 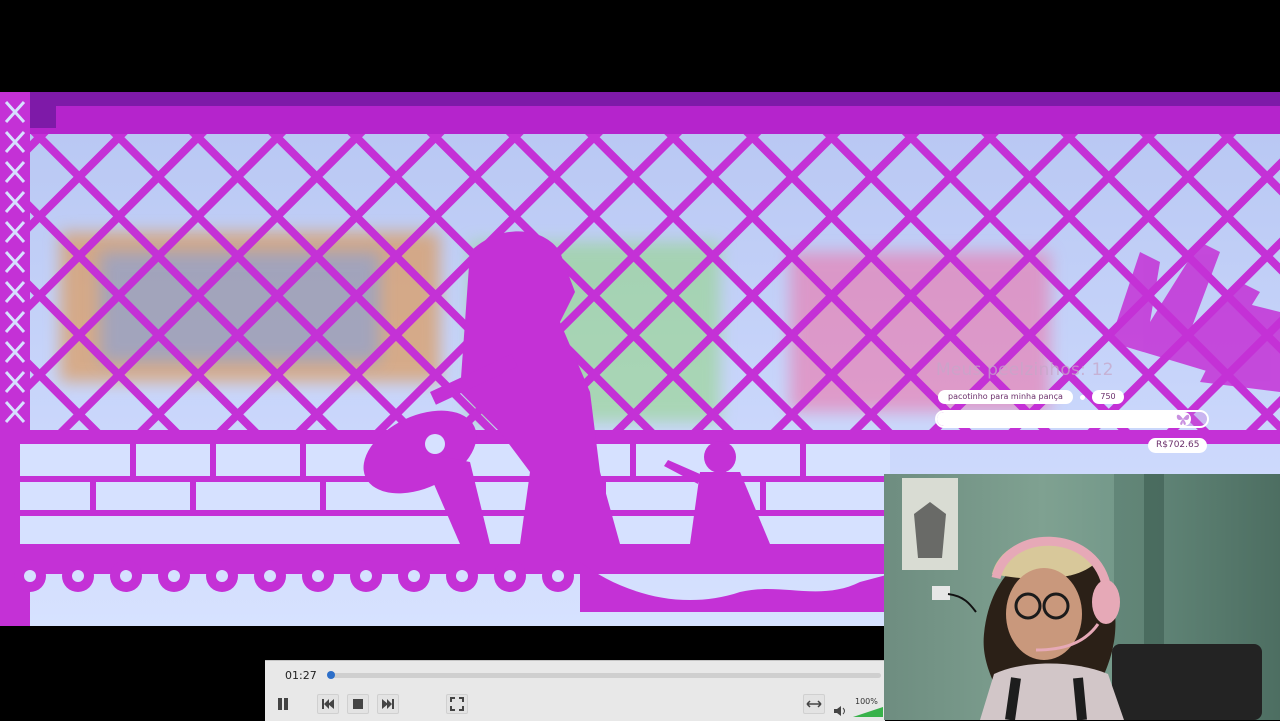 What do you see at coordinates (604, 675) in the screenshot?
I see `seek-bar` at bounding box center [604, 675].